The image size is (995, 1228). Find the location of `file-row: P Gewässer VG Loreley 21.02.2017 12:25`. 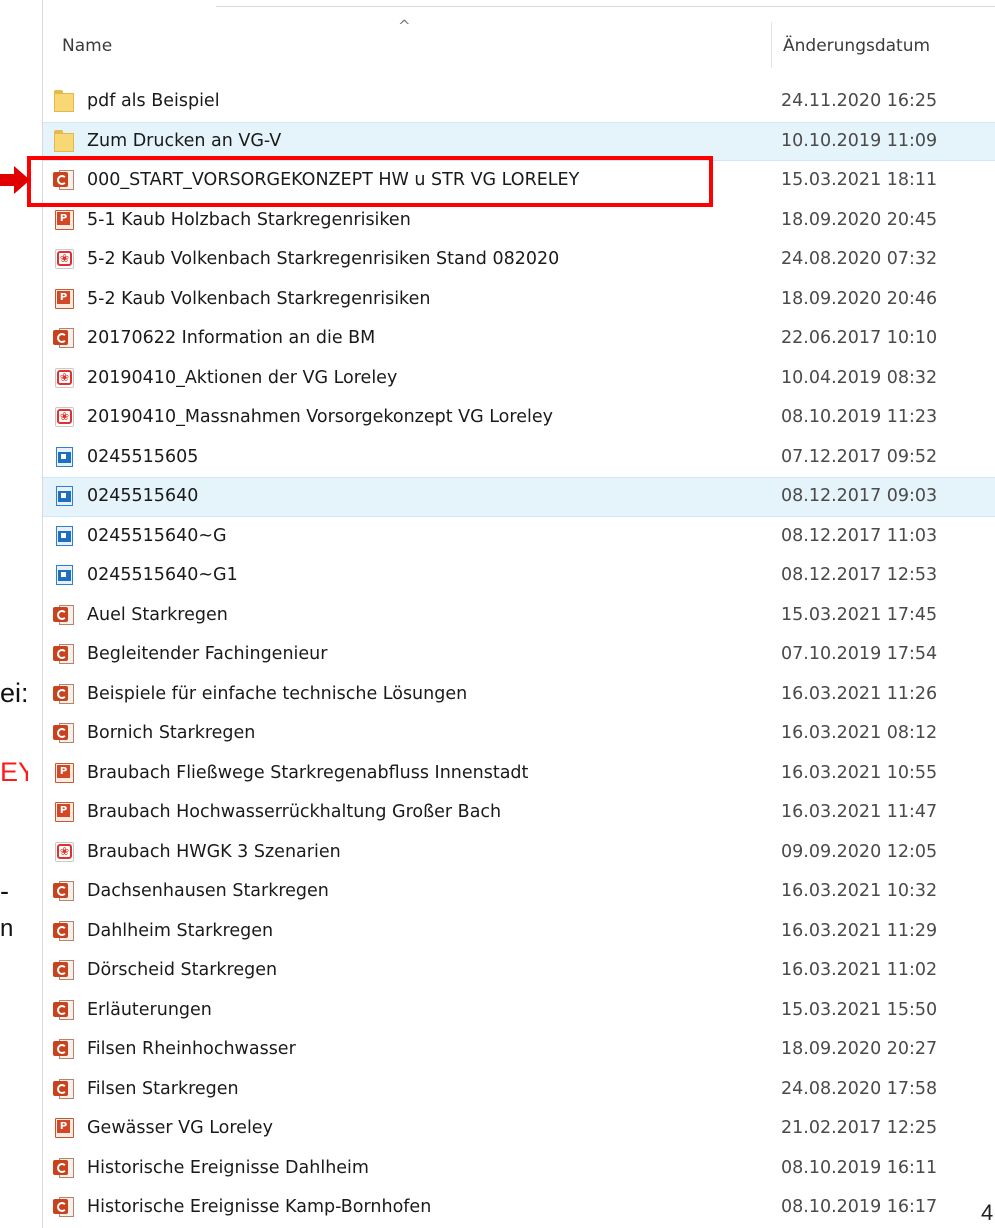

file-row: P Gewässer VG Loreley 21.02.2017 12:25 is located at coordinates (519, 1129).